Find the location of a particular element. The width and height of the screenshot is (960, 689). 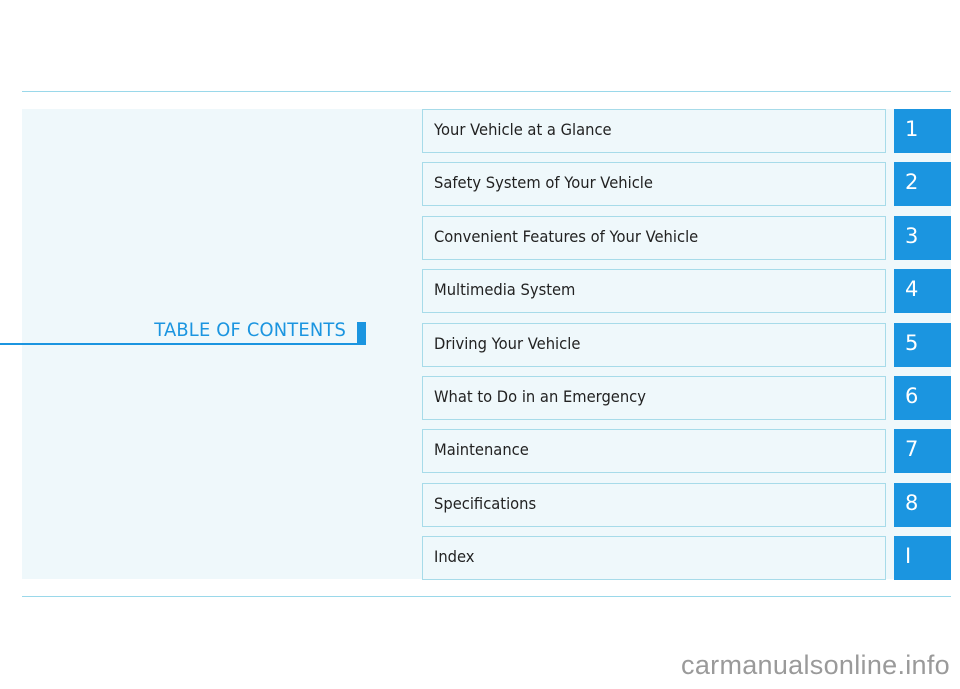

chapter-label: Driving Your Vehicle is located at coordinates (507, 343).